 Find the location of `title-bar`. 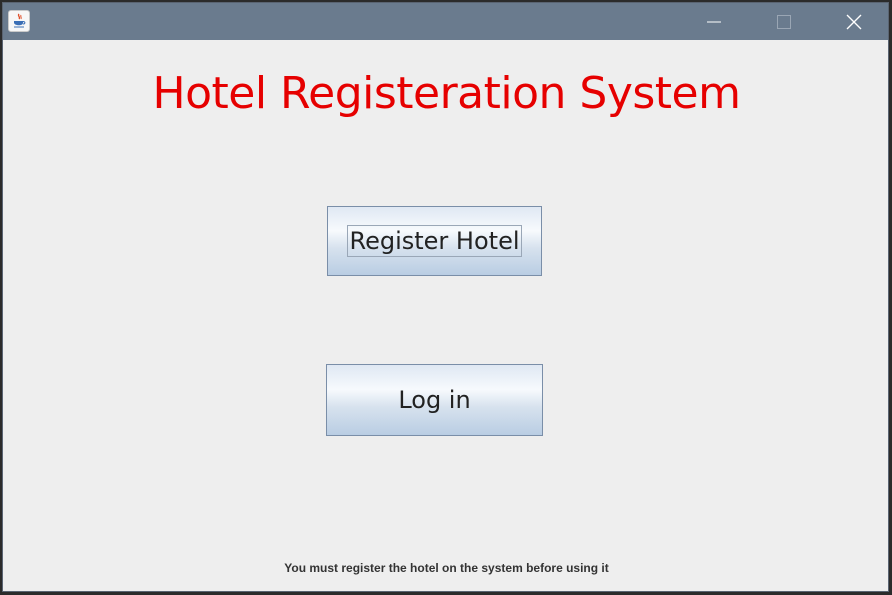

title-bar is located at coordinates (445, 21).